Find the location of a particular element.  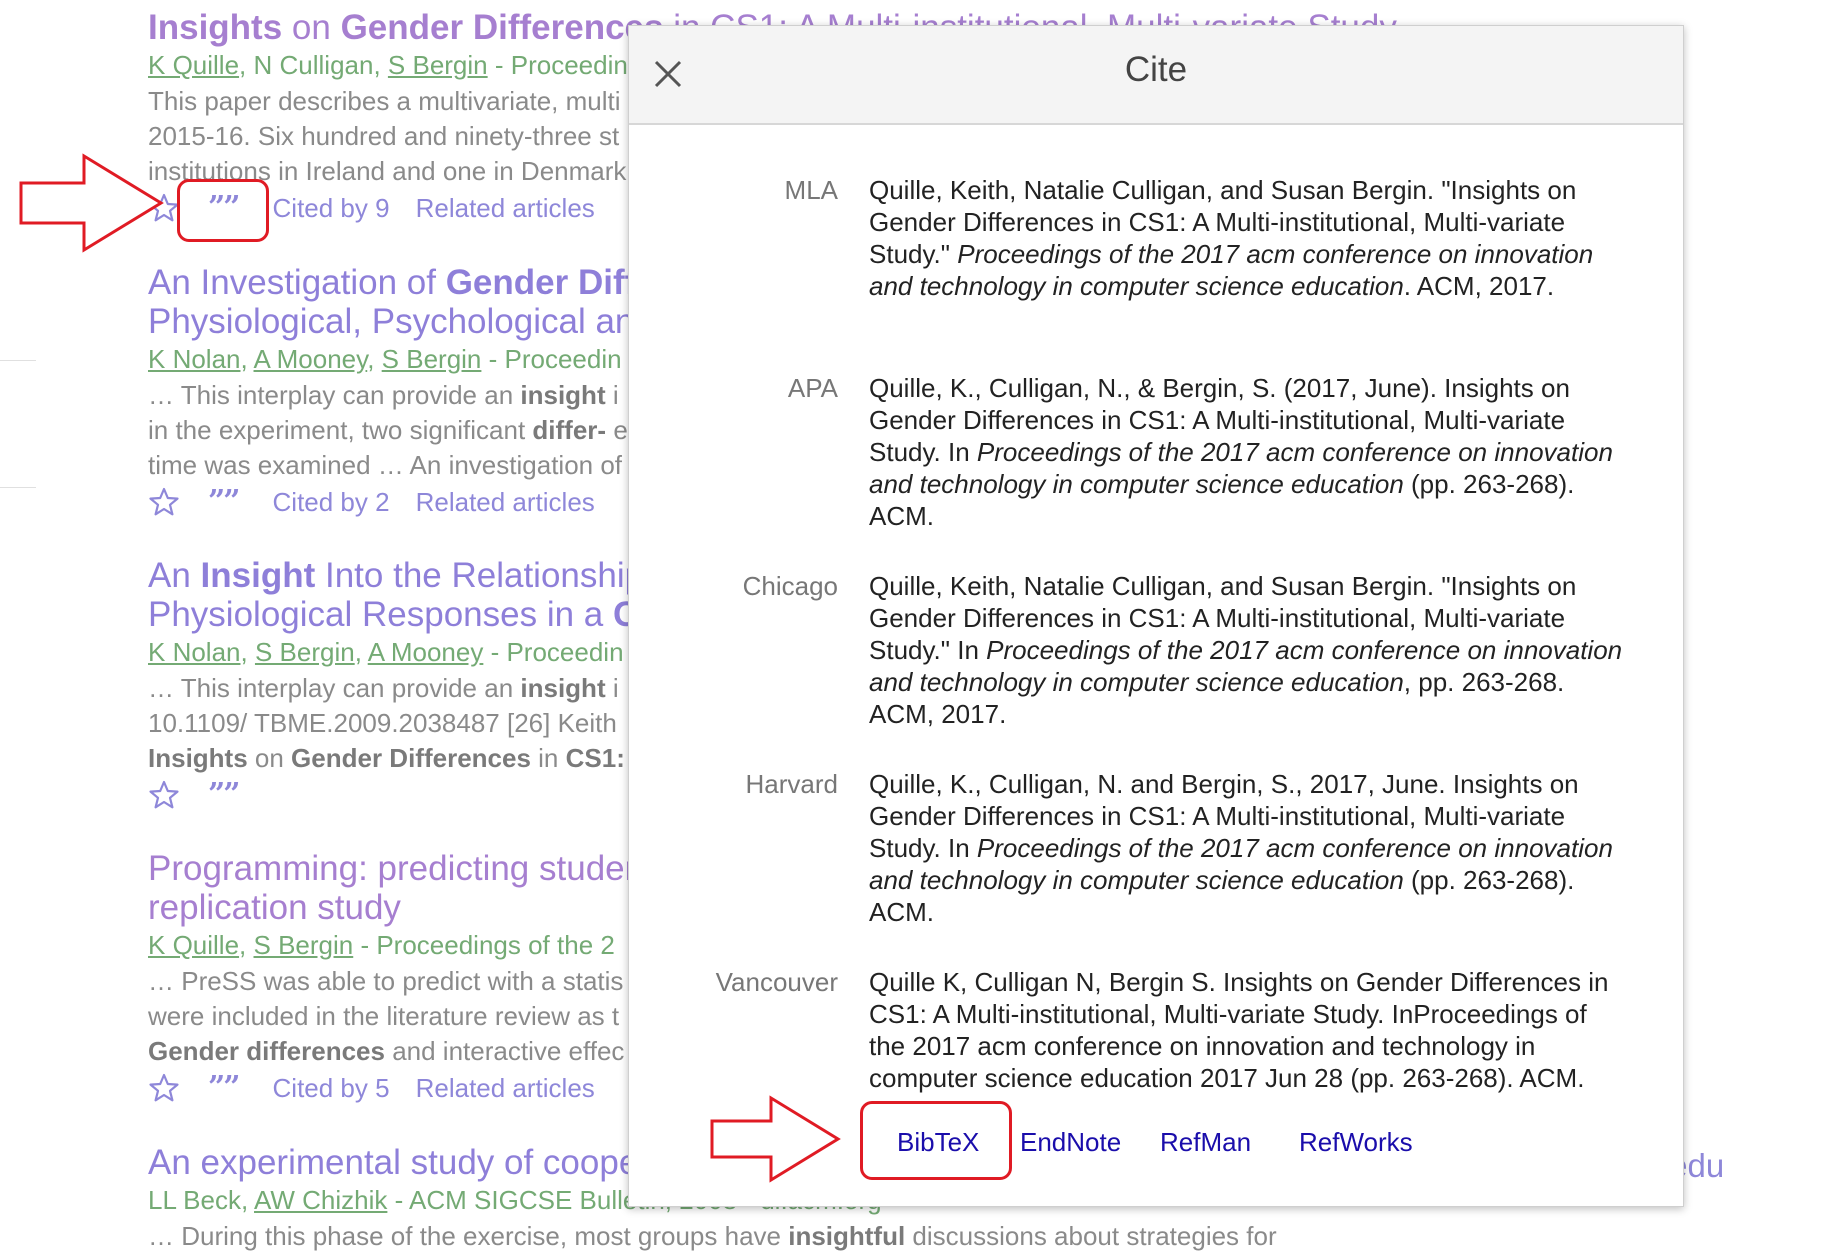

cited-by-link: Cited by 9 is located at coordinates (331, 208).